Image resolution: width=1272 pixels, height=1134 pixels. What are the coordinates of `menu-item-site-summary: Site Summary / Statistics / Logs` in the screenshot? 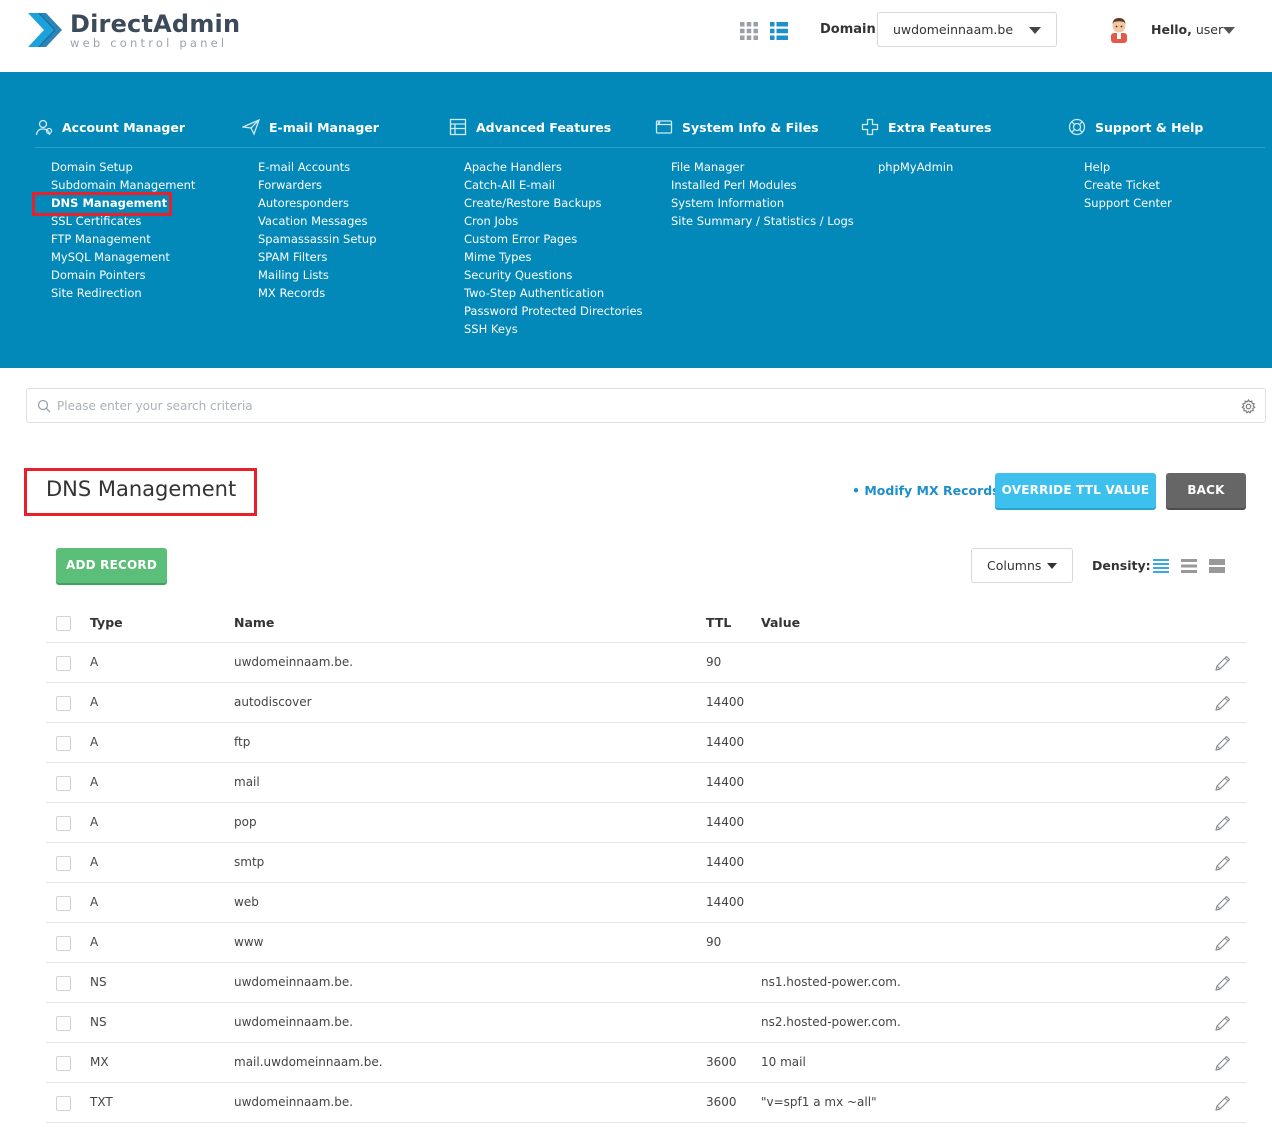 It's located at (762, 221).